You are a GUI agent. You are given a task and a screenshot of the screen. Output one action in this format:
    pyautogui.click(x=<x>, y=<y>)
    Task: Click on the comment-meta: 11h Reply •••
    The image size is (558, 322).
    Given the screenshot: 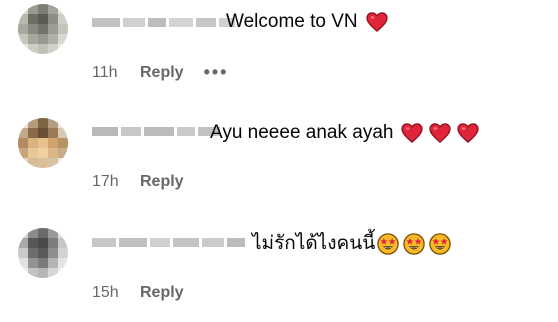 What is the action you would take?
    pyautogui.click(x=160, y=72)
    